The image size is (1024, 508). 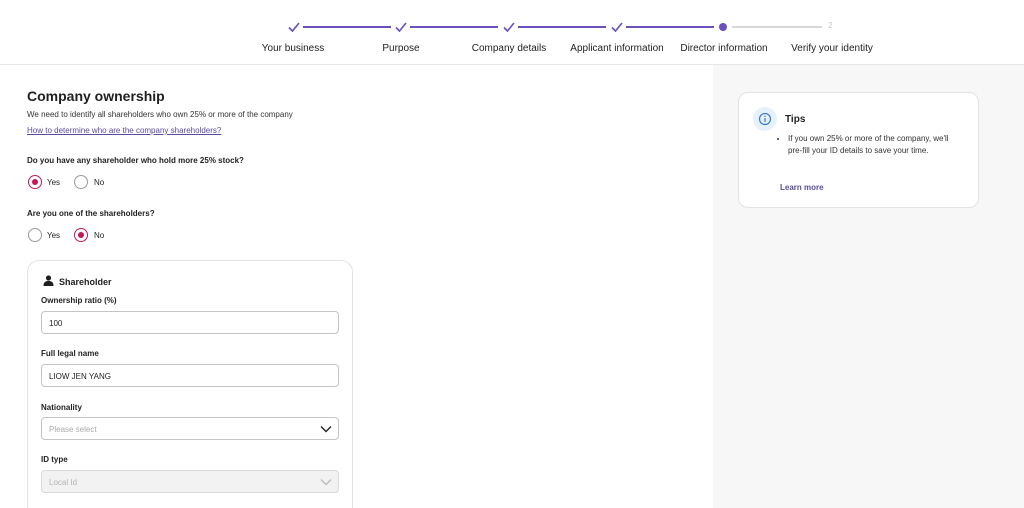 What do you see at coordinates (509, 48) in the screenshot?
I see `step-company-details: Company details` at bounding box center [509, 48].